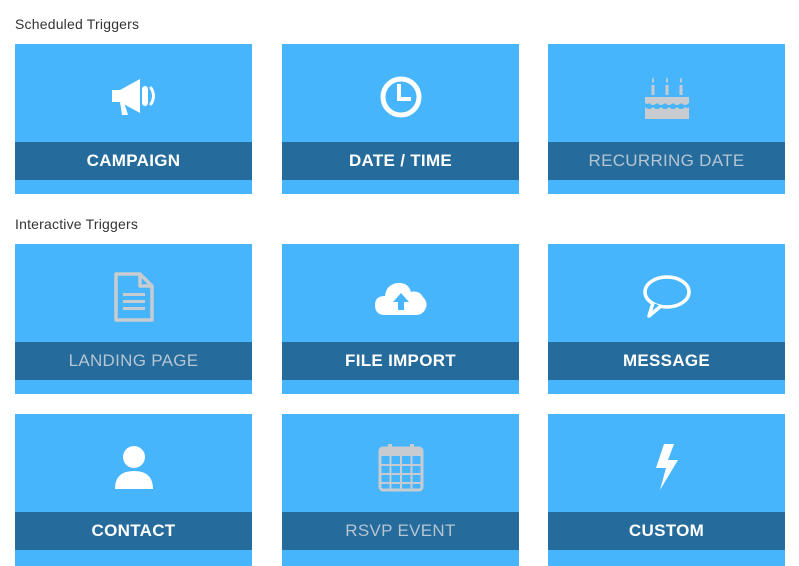 Image resolution: width=799 pixels, height=566 pixels. What do you see at coordinates (667, 467) in the screenshot?
I see `lightning-bolt-icon` at bounding box center [667, 467].